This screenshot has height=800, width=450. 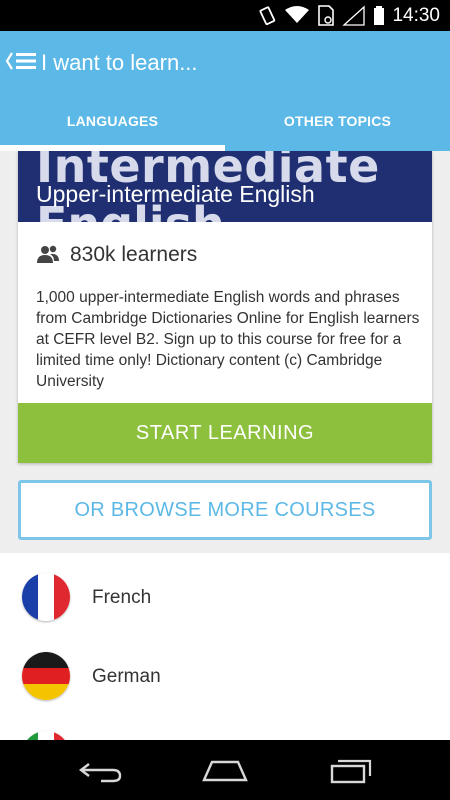 I want to click on language-name: French, so click(x=122, y=597).